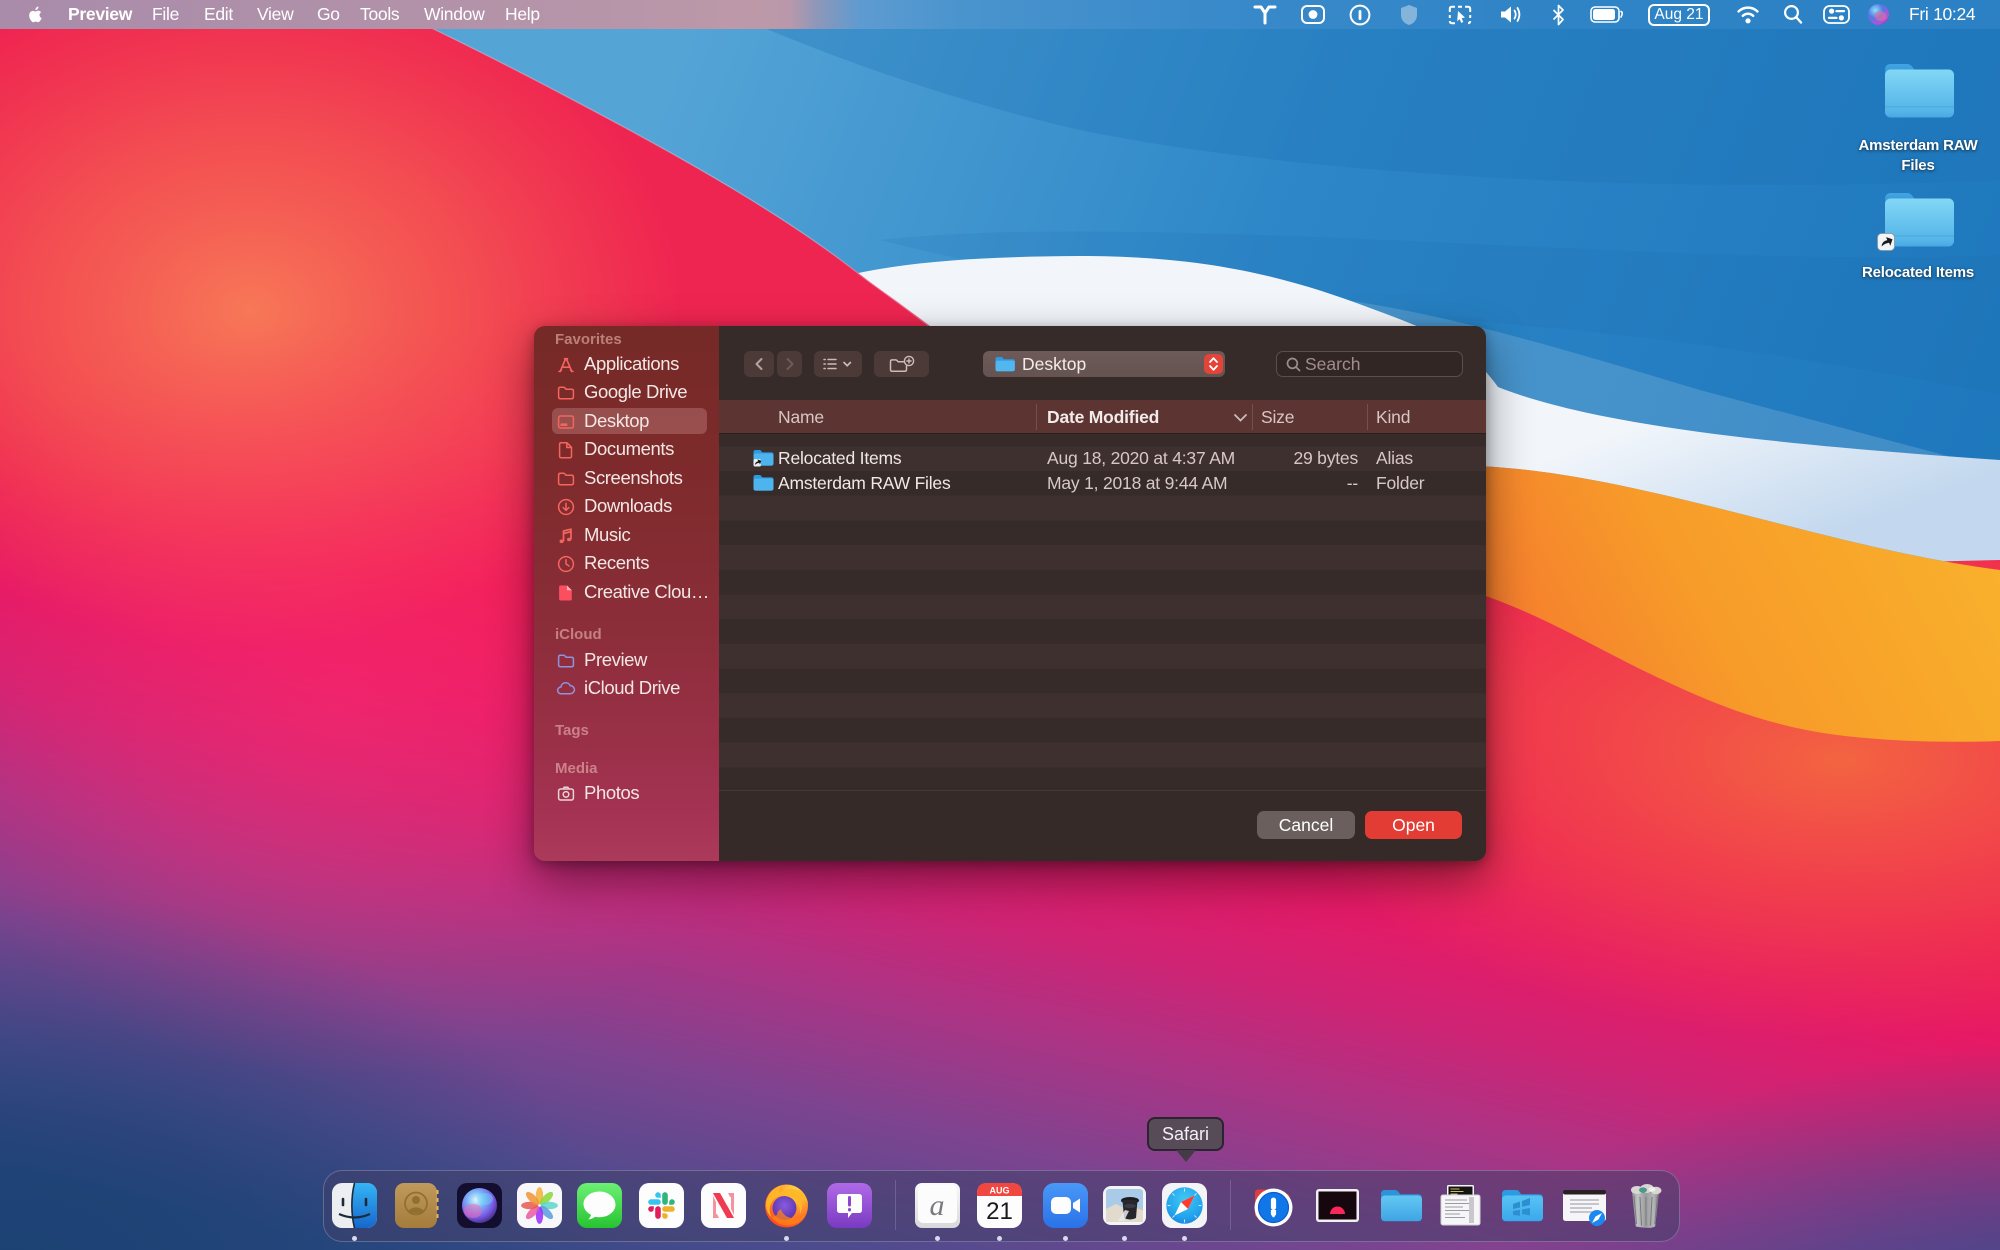  What do you see at coordinates (999, 1211) in the screenshot?
I see `svg-text: 21` at bounding box center [999, 1211].